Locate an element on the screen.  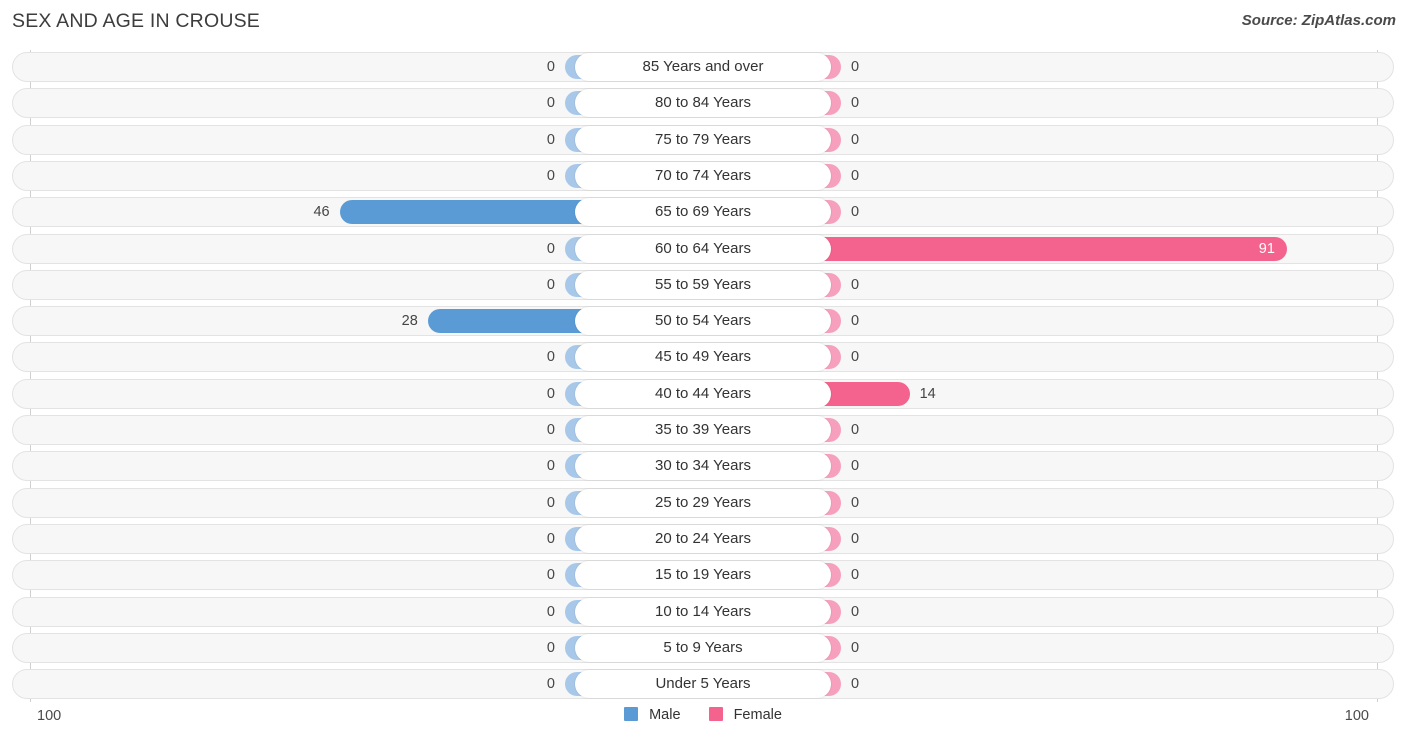
legend-item-male: Male is located at coordinates (652, 715).